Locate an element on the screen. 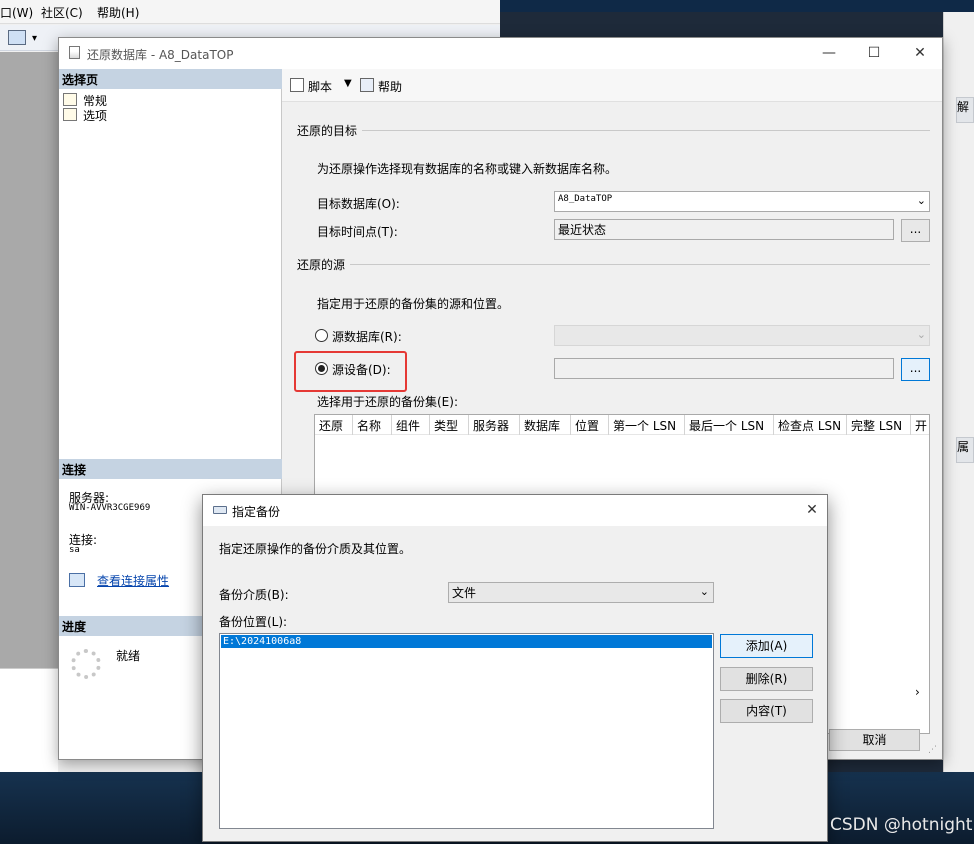 The height and width of the screenshot is (844, 974). desktop-background is located at coordinates (737, 6).